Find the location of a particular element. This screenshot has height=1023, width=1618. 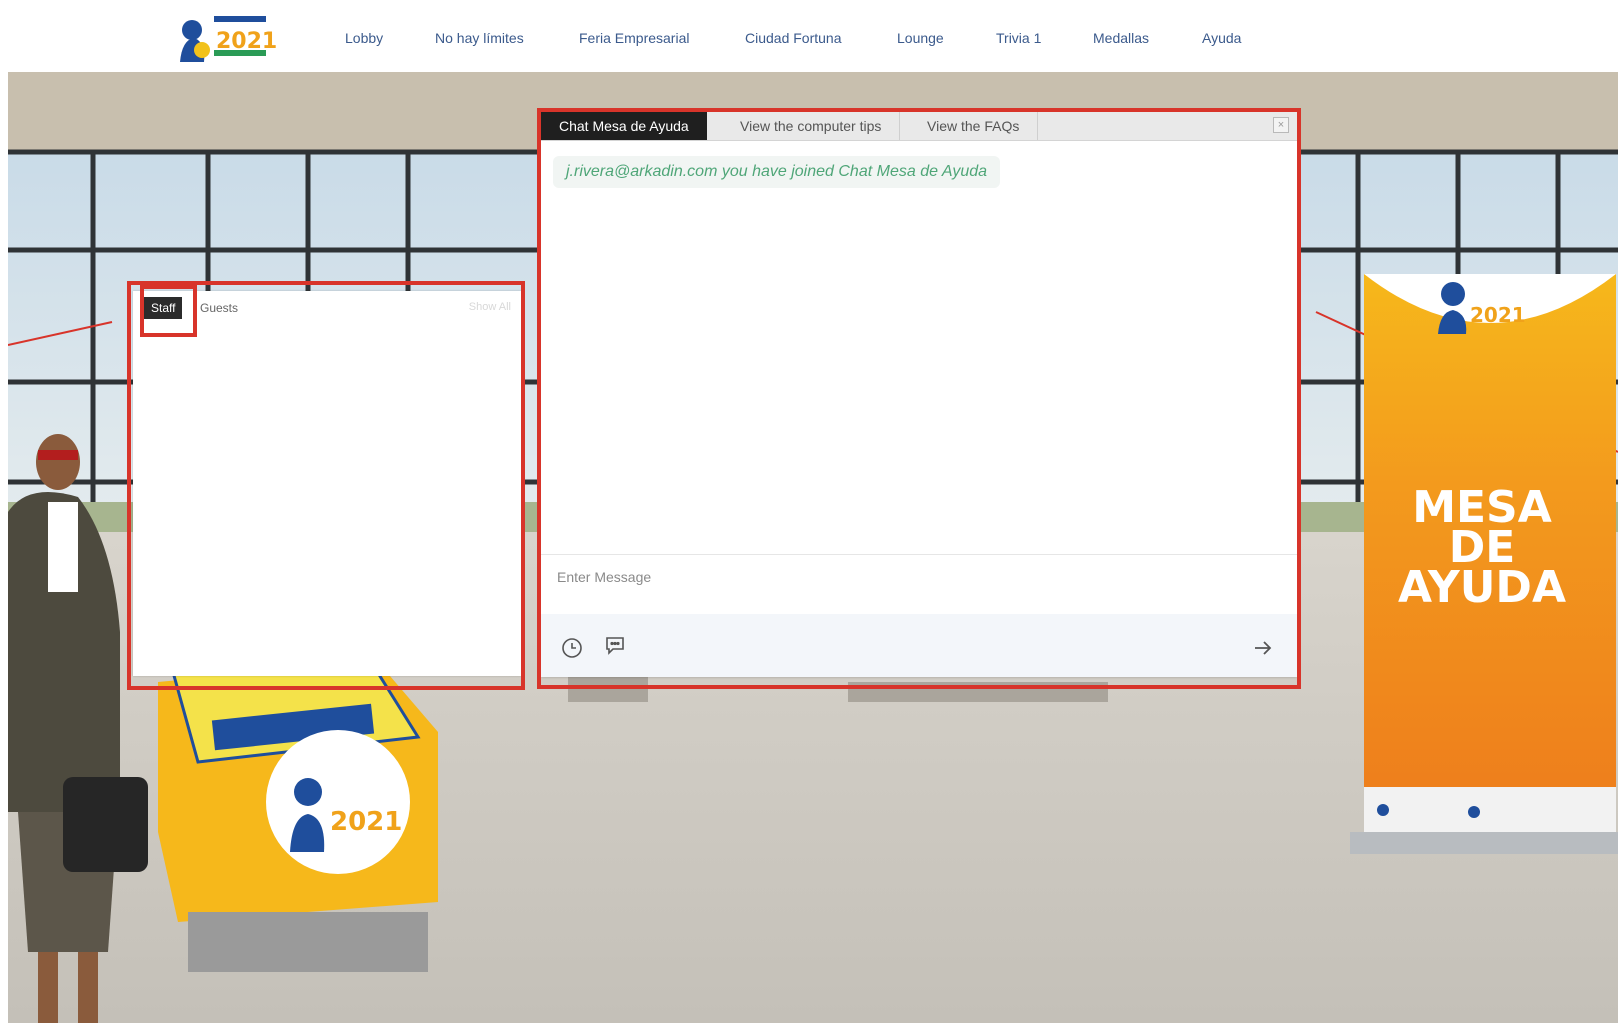

event-logo: 2021 is located at coordinates (225, 37).